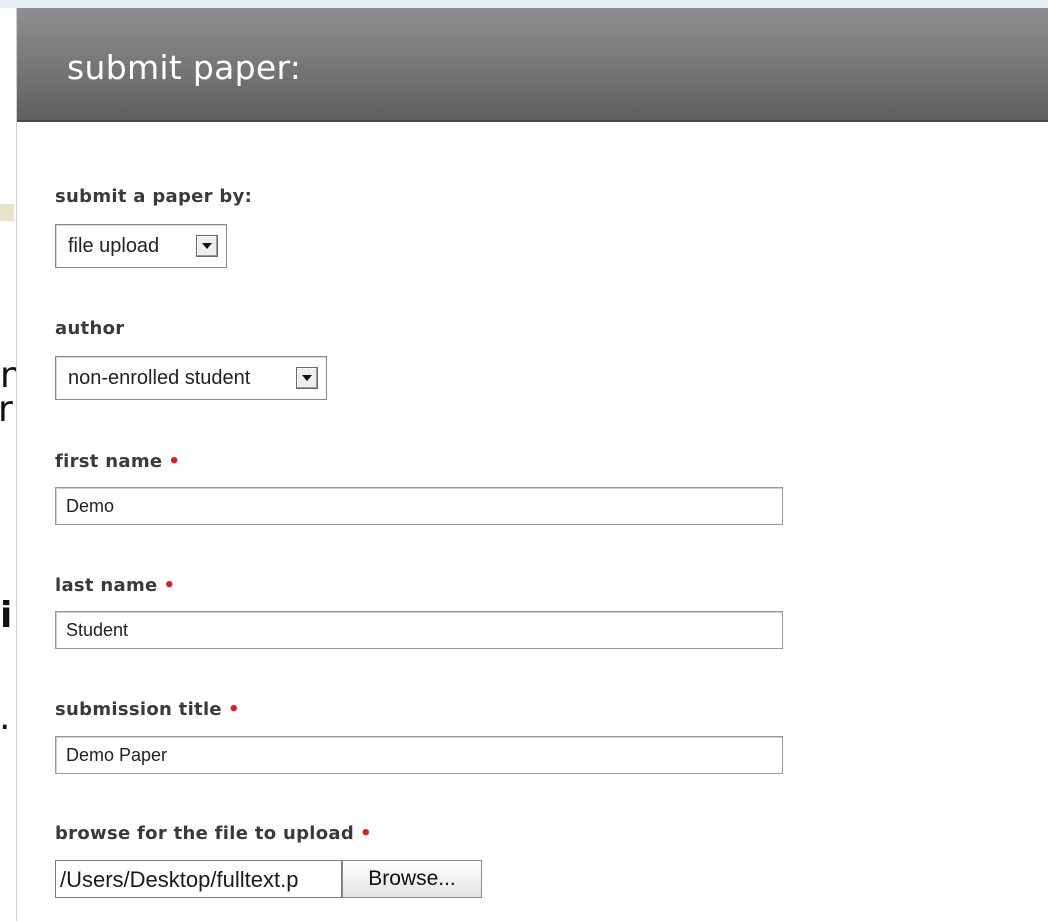  What do you see at coordinates (205, 833) in the screenshot?
I see `file-upload-label-text: browse for the file to upload` at bounding box center [205, 833].